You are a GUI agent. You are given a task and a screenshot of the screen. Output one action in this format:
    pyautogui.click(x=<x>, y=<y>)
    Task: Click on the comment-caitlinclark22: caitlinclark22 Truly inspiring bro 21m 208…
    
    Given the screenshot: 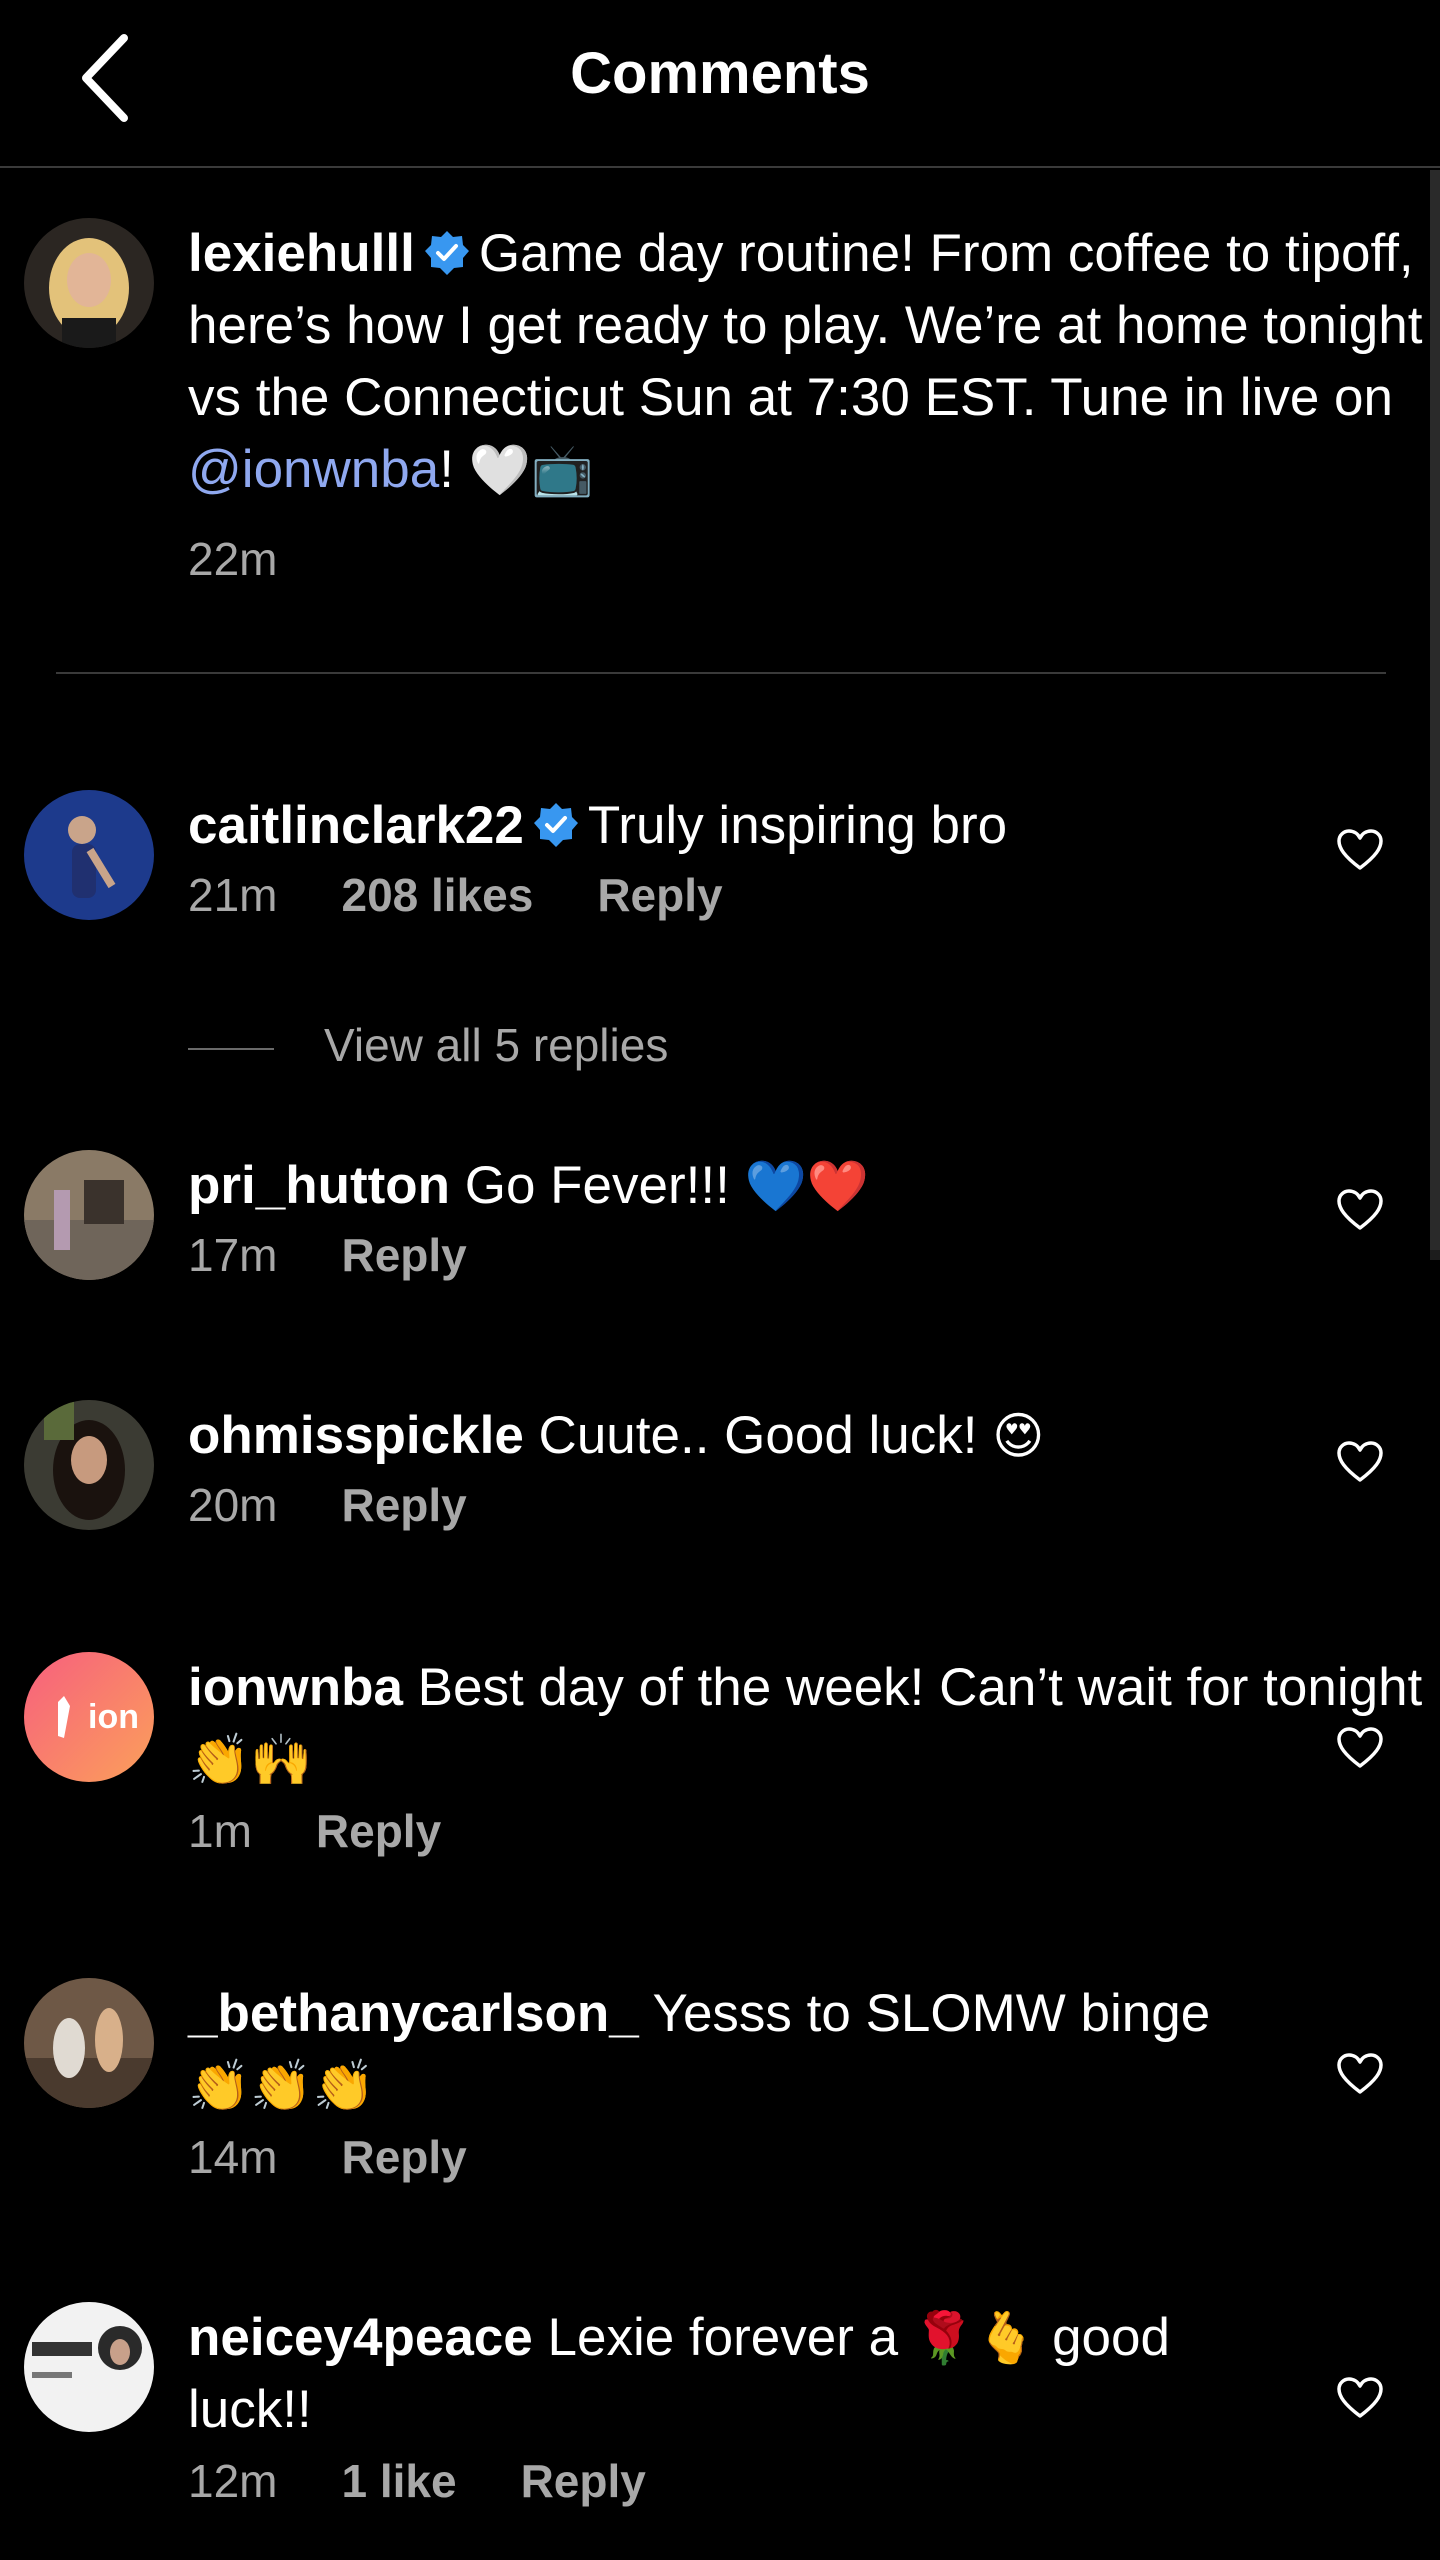 What is the action you would take?
    pyautogui.click(x=808, y=856)
    